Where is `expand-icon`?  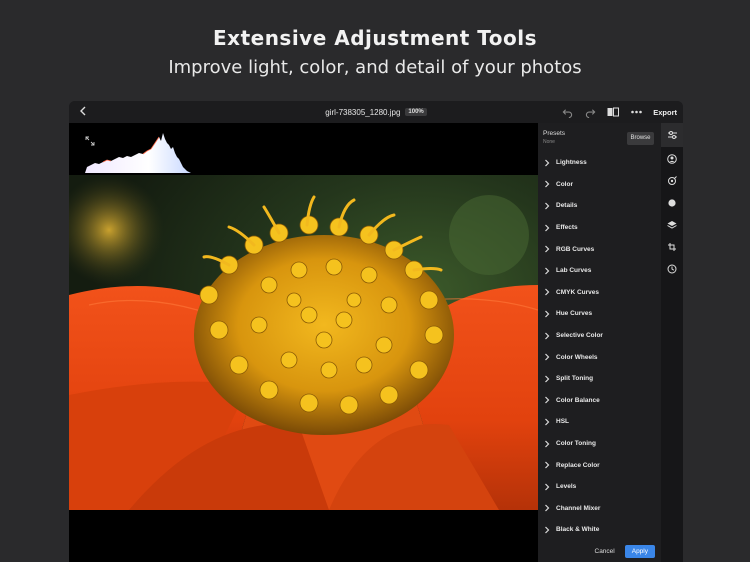 expand-icon is located at coordinates (90, 141).